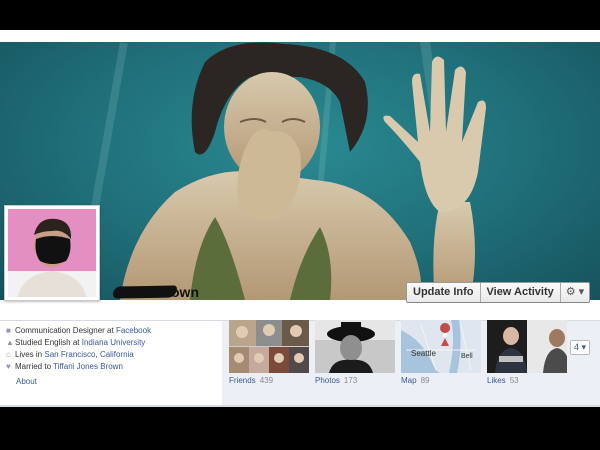  I want to click on bottom-border, so click(300, 406).